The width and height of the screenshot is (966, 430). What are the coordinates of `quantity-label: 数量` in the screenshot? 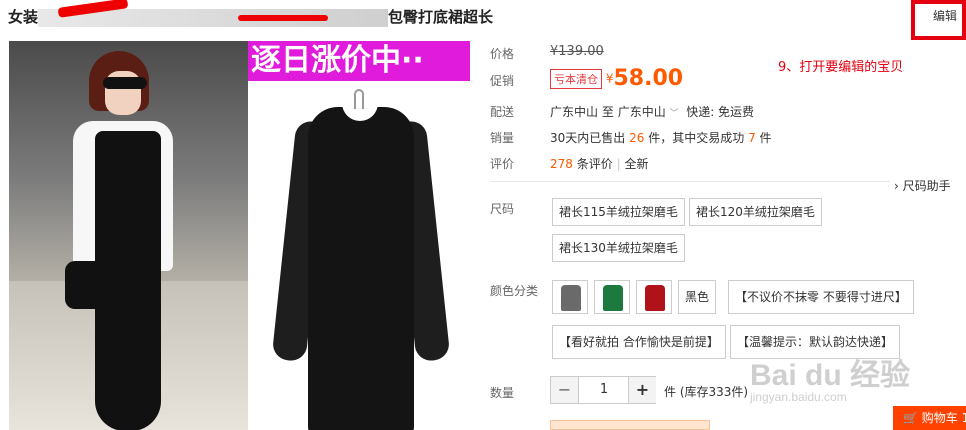 It's located at (502, 393).